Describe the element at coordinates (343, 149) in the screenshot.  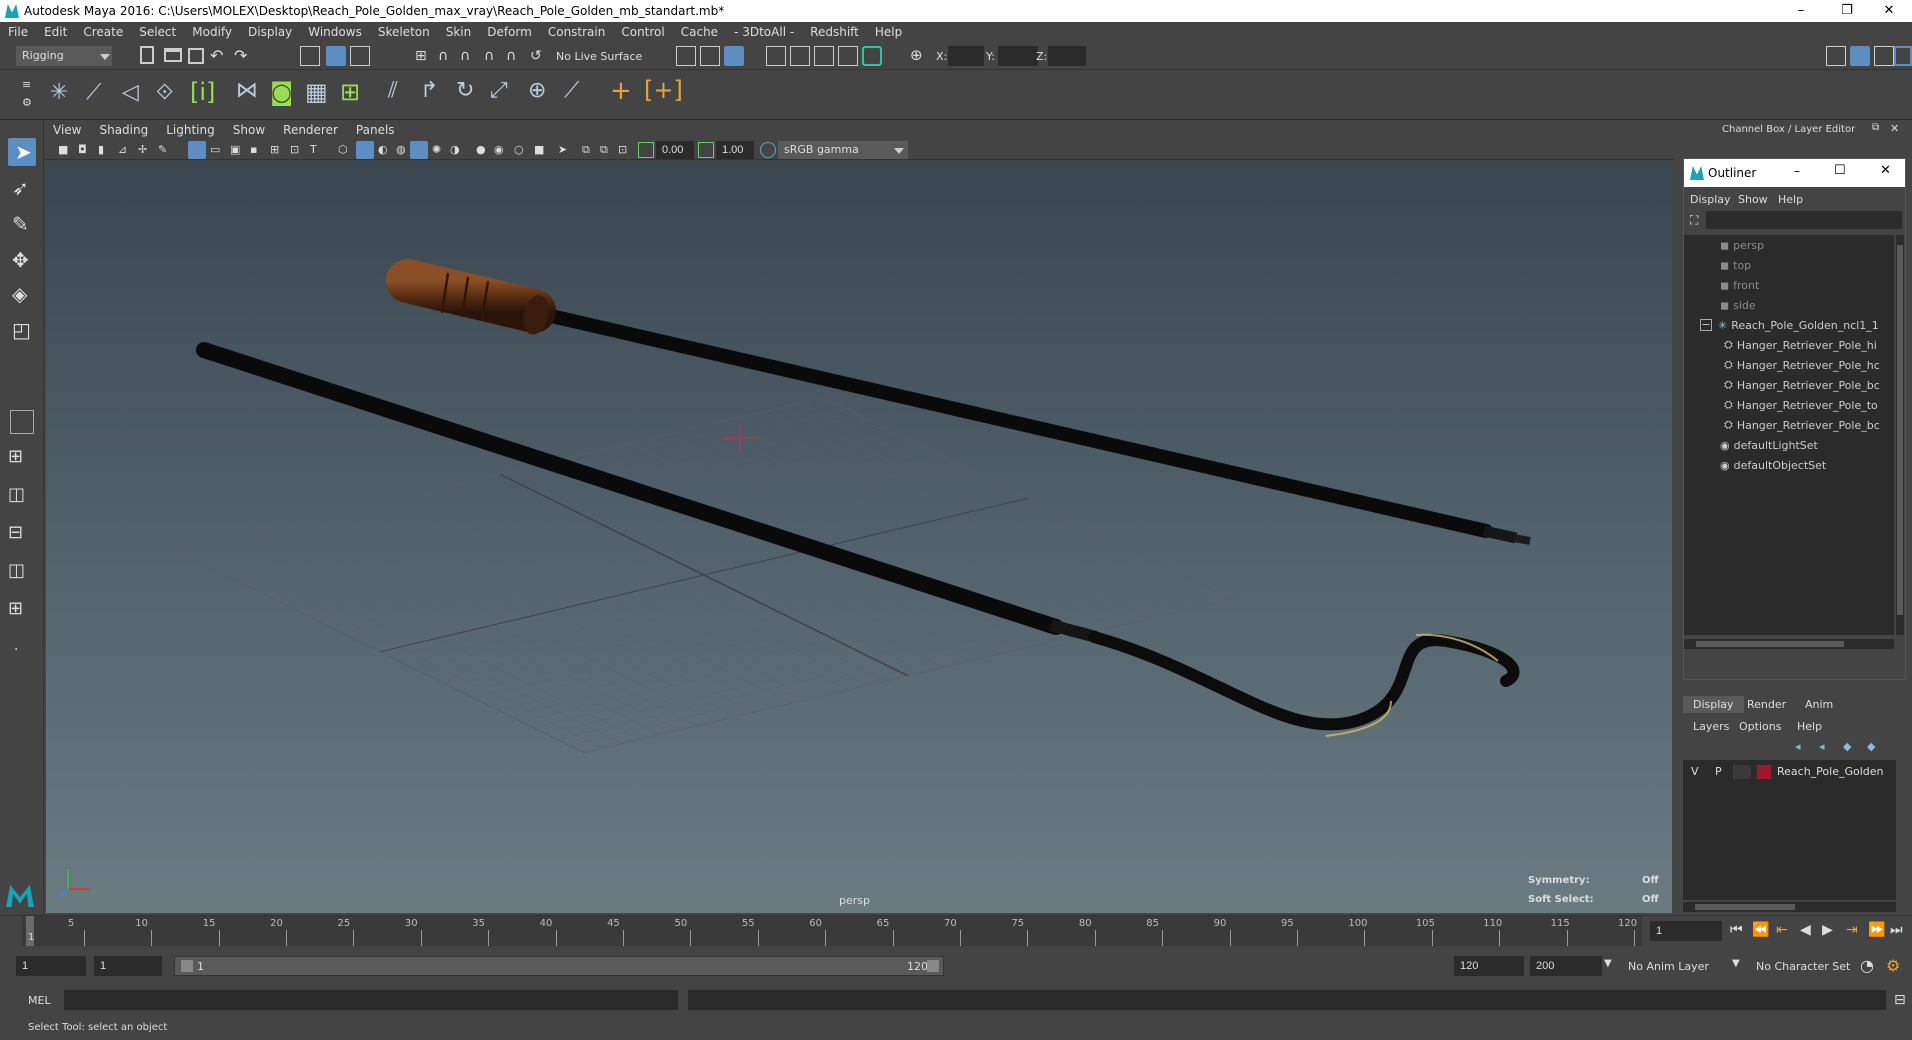
I see `wireframe-icon: ⬡` at that location.